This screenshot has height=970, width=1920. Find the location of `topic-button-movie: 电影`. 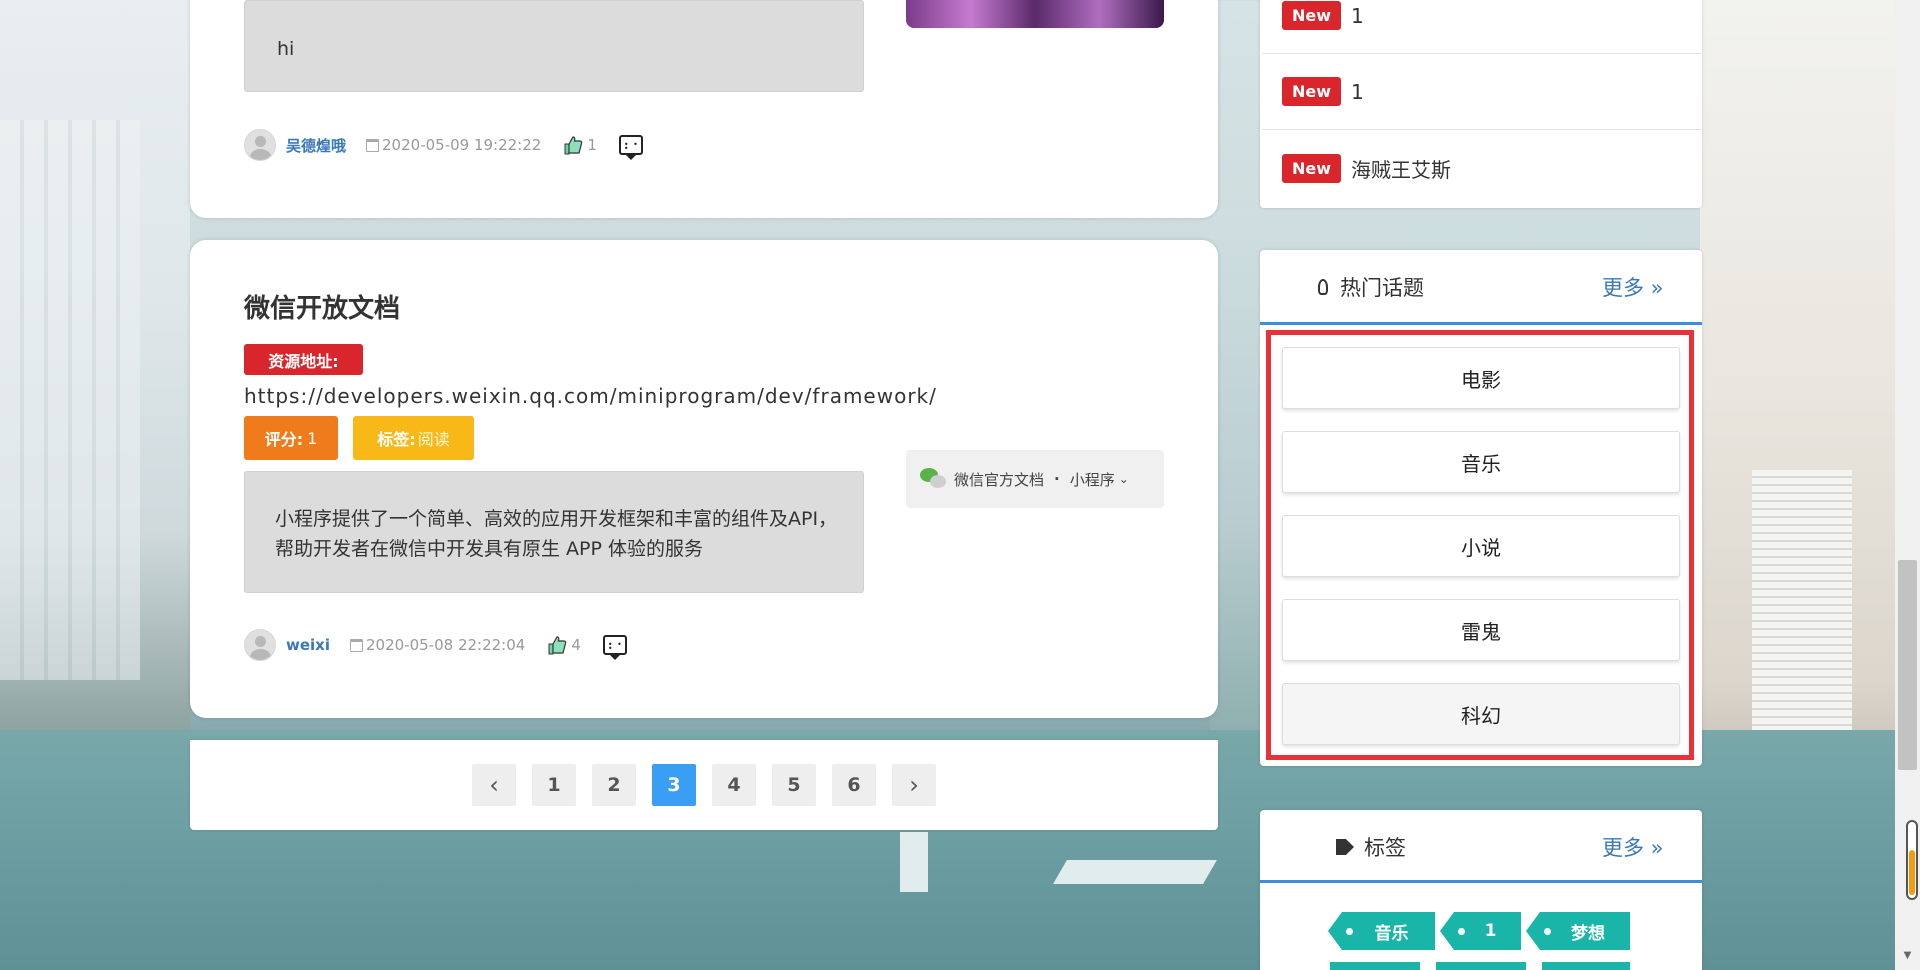

topic-button-movie: 电影 is located at coordinates (1481, 378).